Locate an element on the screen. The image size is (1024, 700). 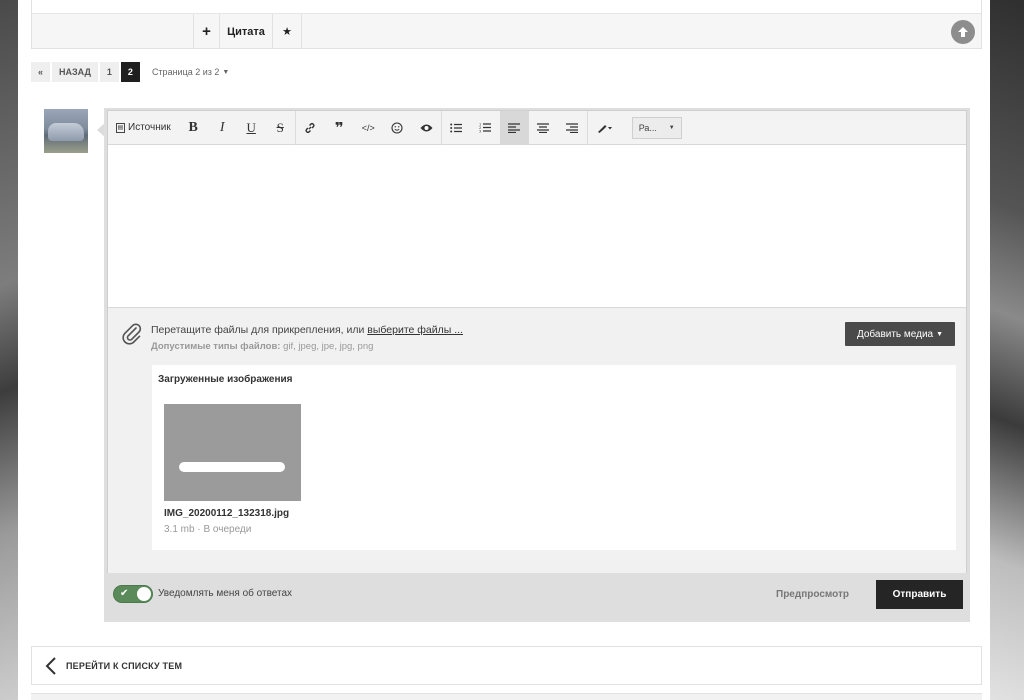
avatar-car-image is located at coordinates (66, 132).